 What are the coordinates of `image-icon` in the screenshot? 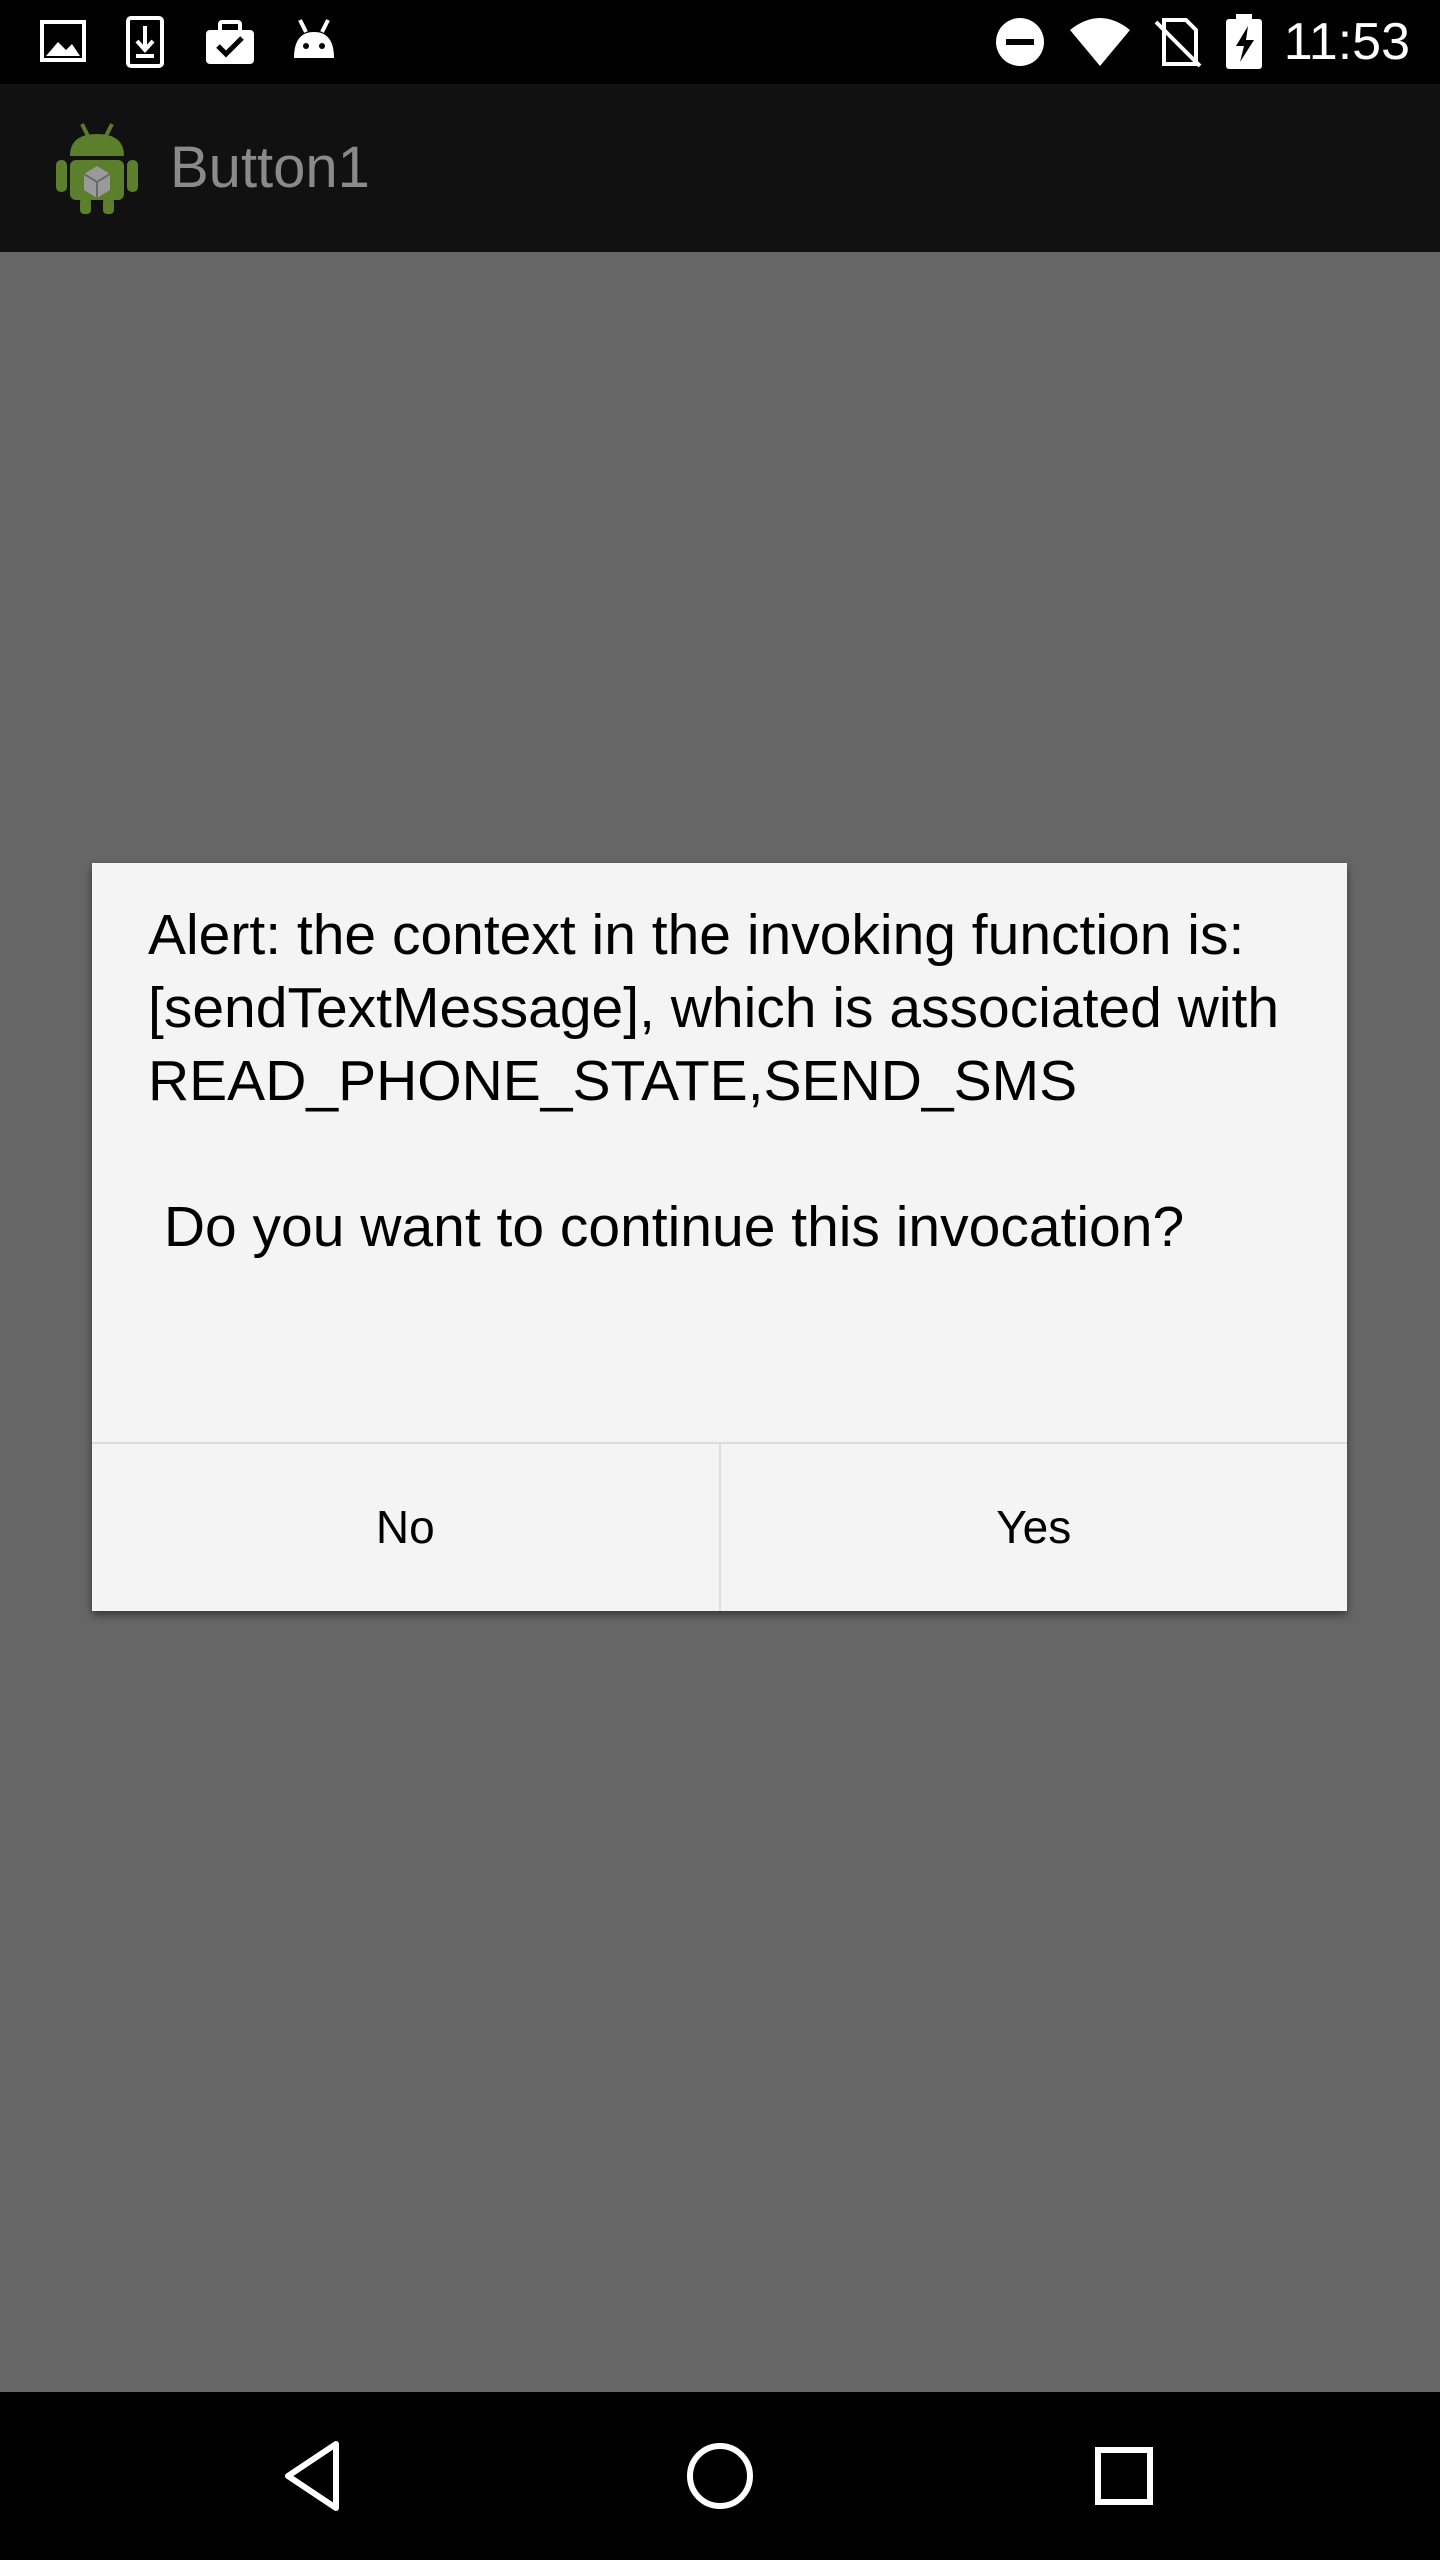 It's located at (63, 41).